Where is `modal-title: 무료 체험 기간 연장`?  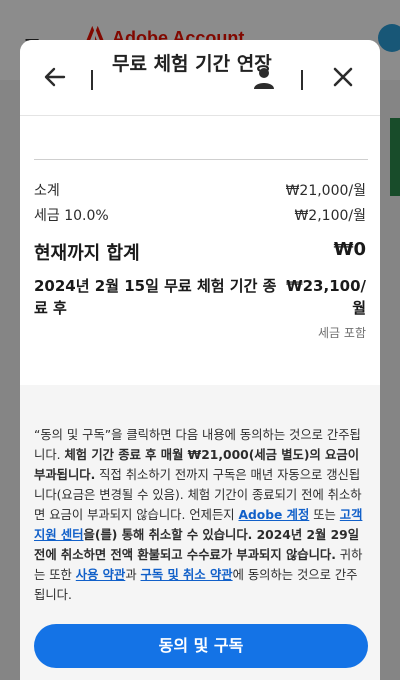 modal-title: 무료 체험 기간 연장 is located at coordinates (192, 64).